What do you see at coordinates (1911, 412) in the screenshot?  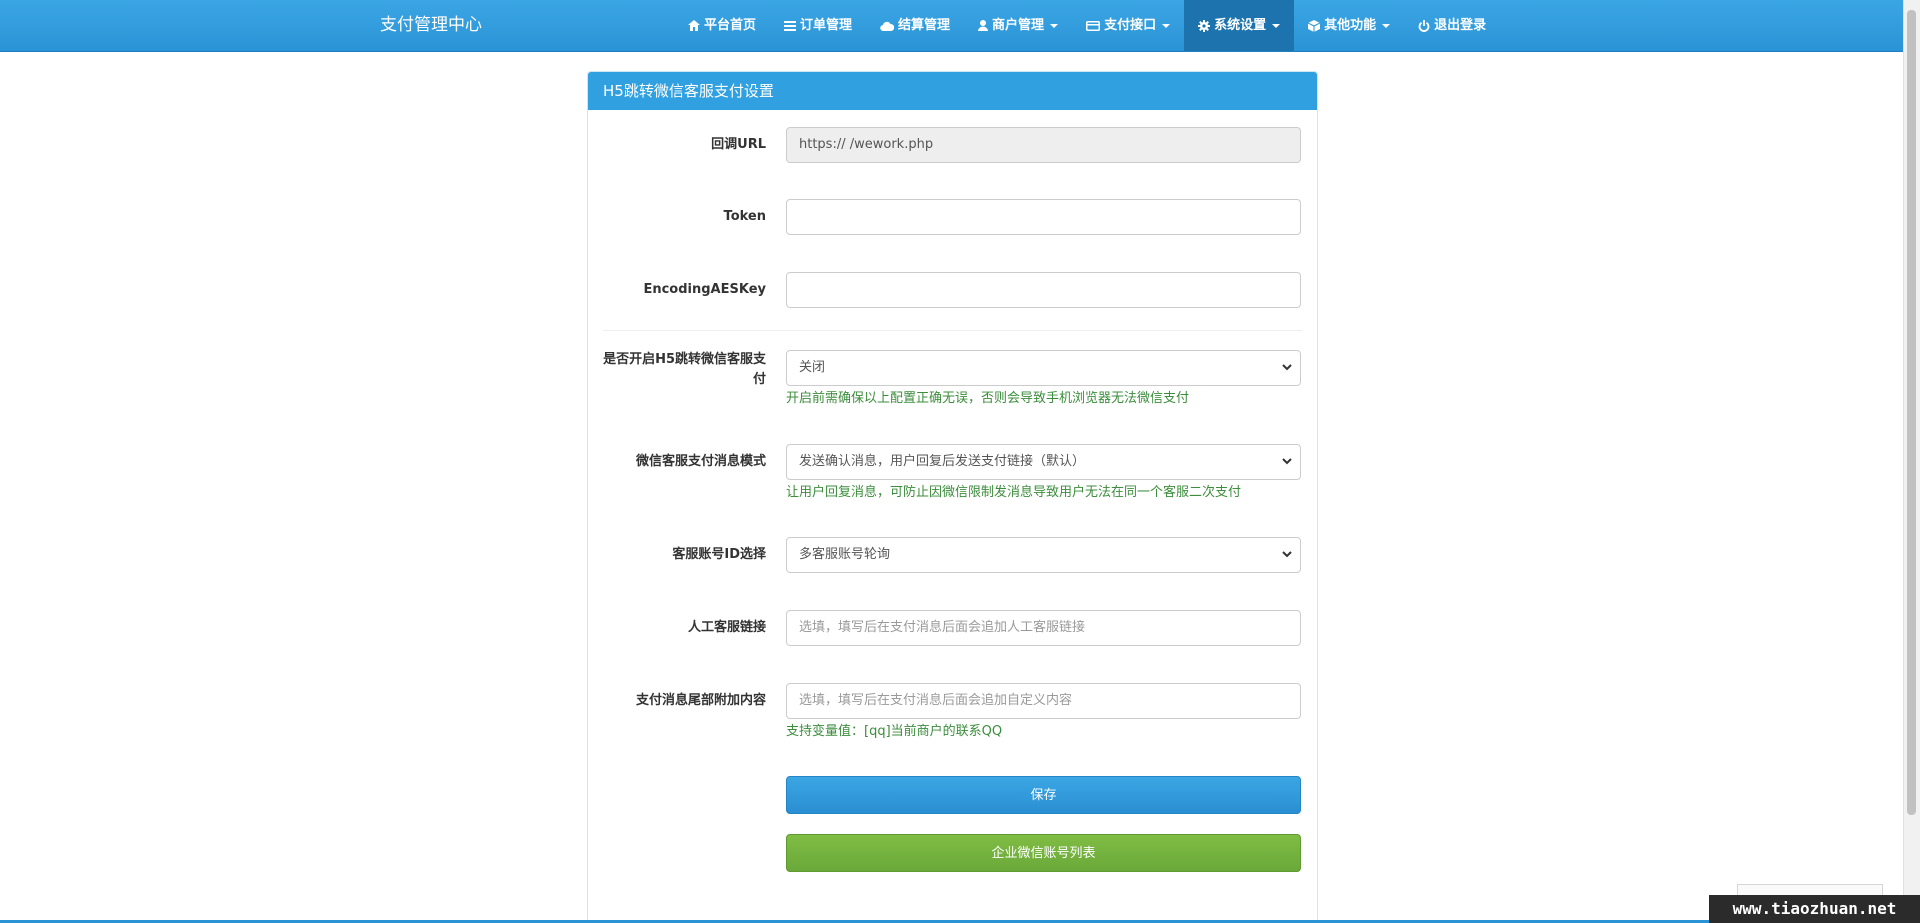 I see `scrollbar-thumb` at bounding box center [1911, 412].